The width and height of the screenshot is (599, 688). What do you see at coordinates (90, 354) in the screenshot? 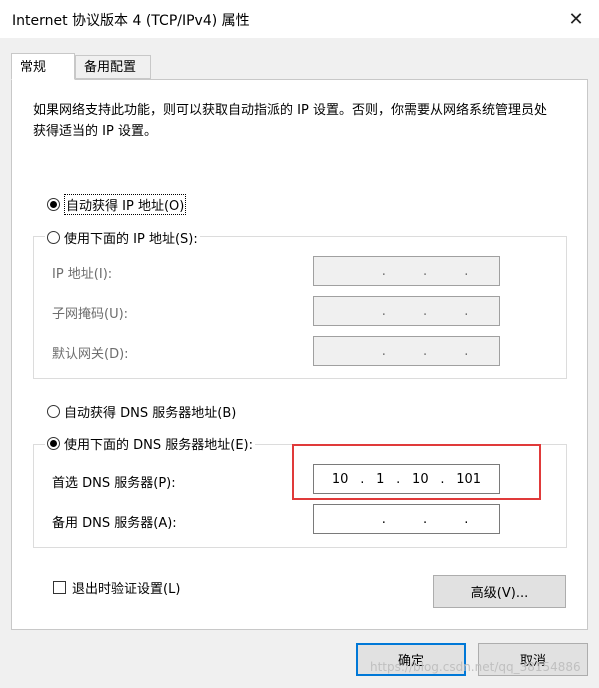
I see `default-gateway-label: 默认网关(D):` at bounding box center [90, 354].